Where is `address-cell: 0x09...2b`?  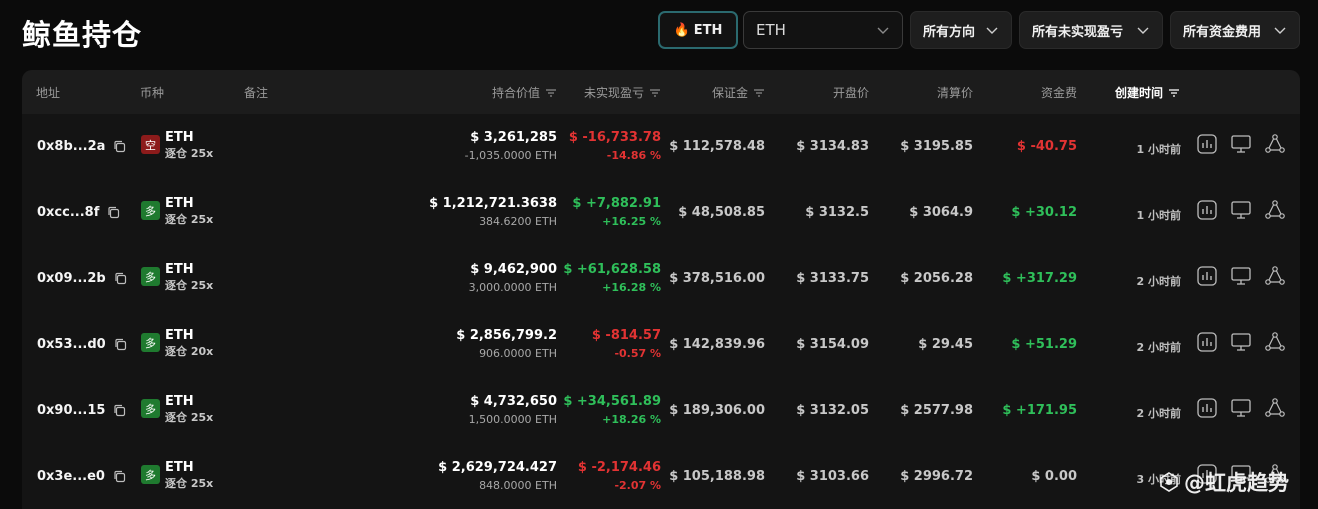
address-cell: 0x09...2b is located at coordinates (82, 278).